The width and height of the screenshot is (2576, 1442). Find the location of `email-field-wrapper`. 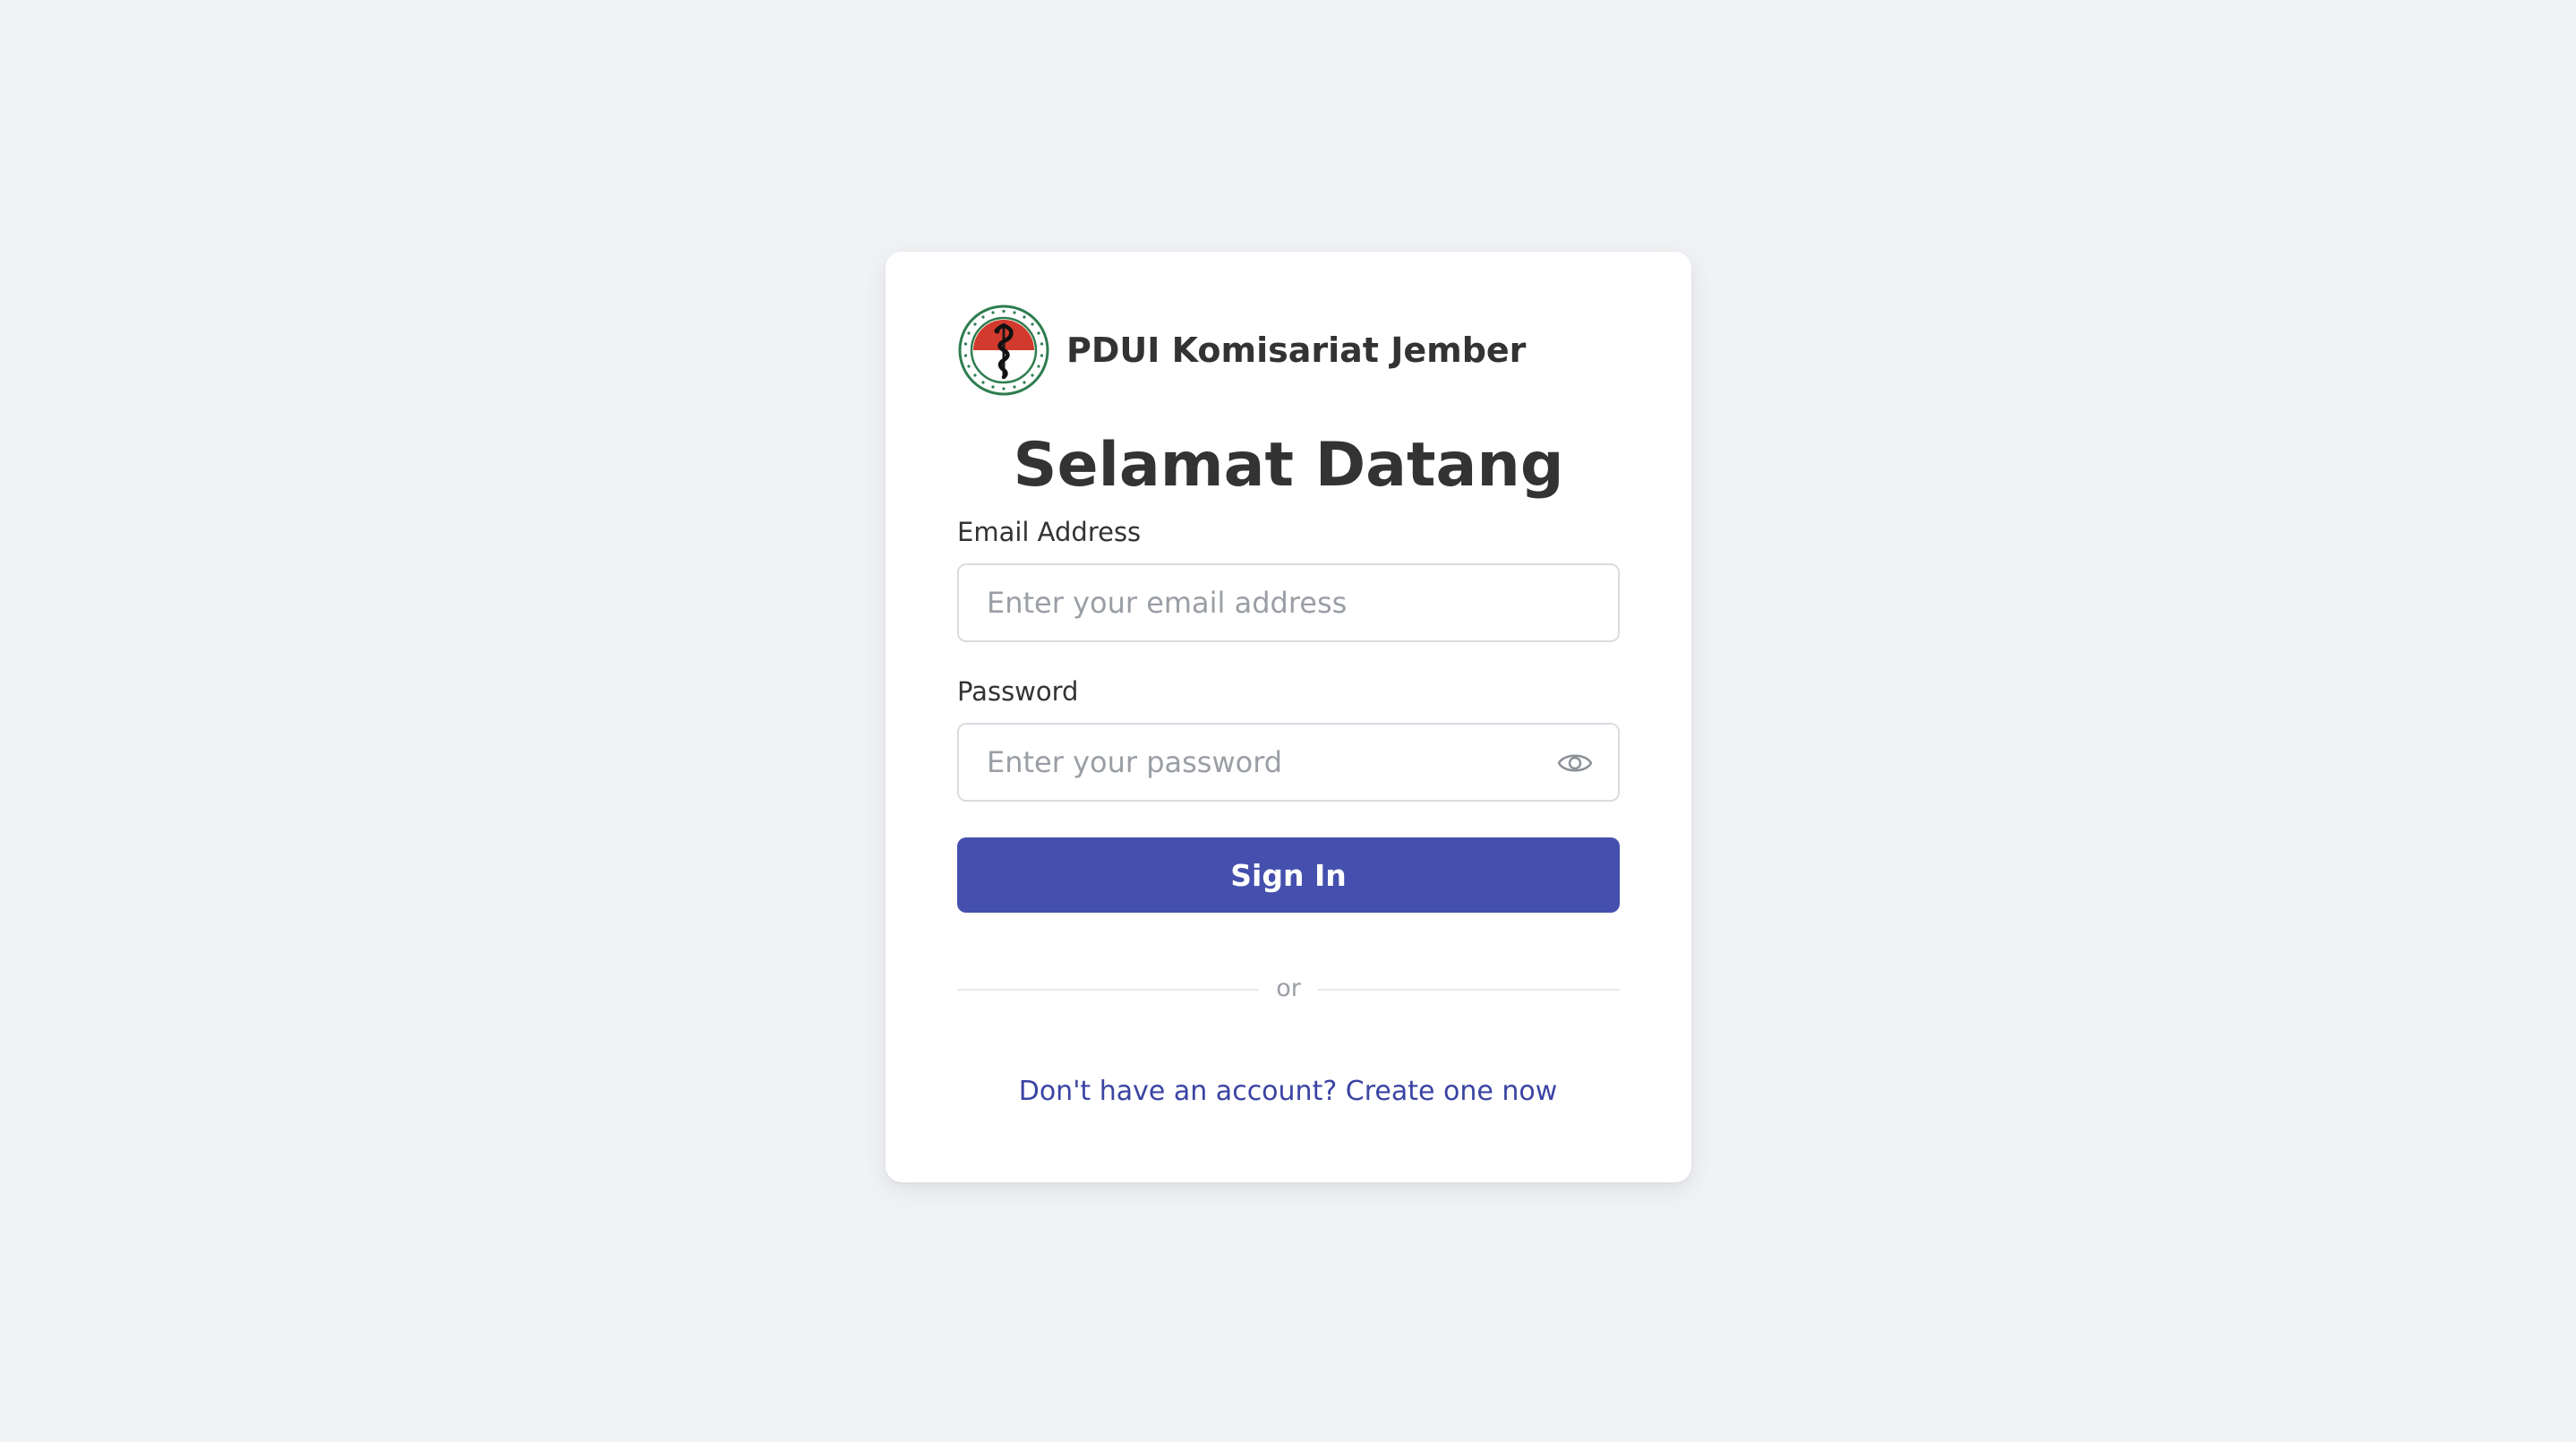

email-field-wrapper is located at coordinates (1288, 602).